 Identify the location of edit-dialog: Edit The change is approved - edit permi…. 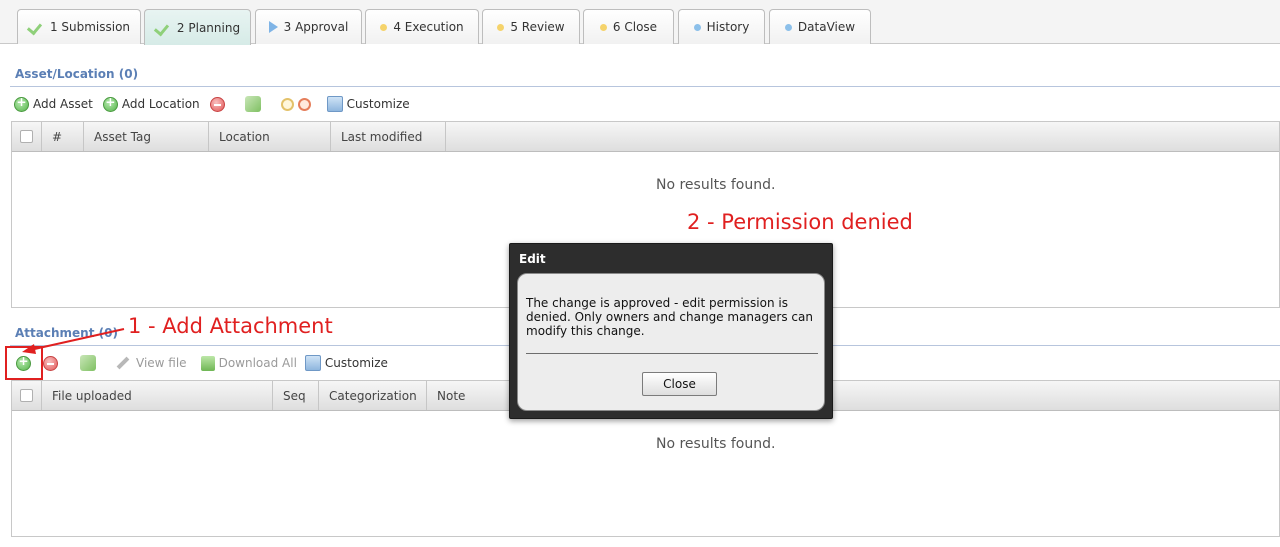
(671, 331).